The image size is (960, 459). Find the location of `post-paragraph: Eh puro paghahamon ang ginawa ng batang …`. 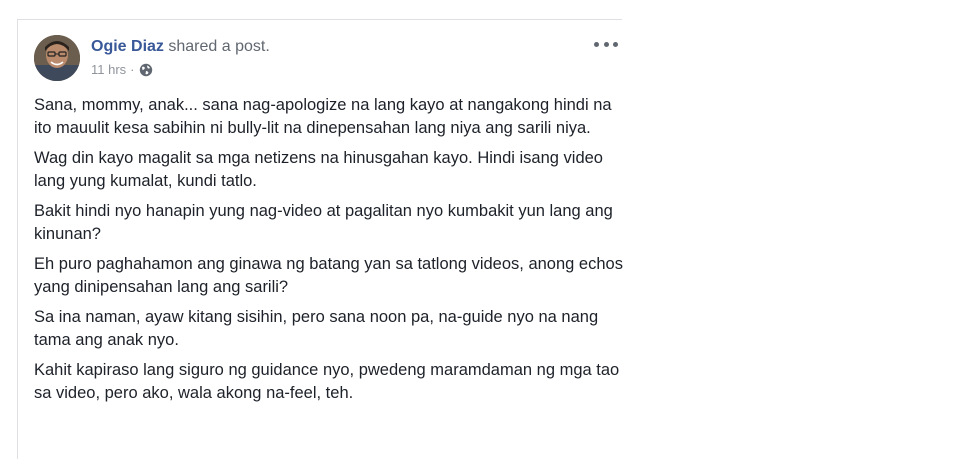

post-paragraph: Eh puro paghahamon ang ginawa ng batang … is located at coordinates (328, 275).